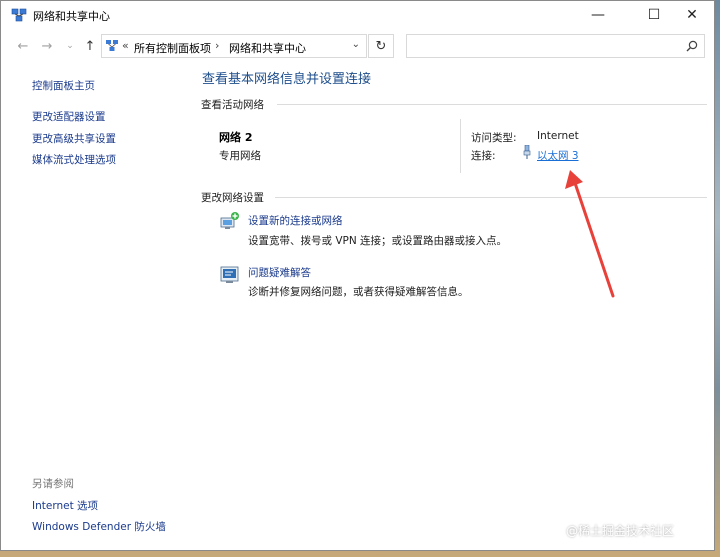 Image resolution: width=720 pixels, height=557 pixels. Describe the element at coordinates (295, 220) in the screenshot. I see `setup-new-connection-link: 设置新的连接或网络` at that location.